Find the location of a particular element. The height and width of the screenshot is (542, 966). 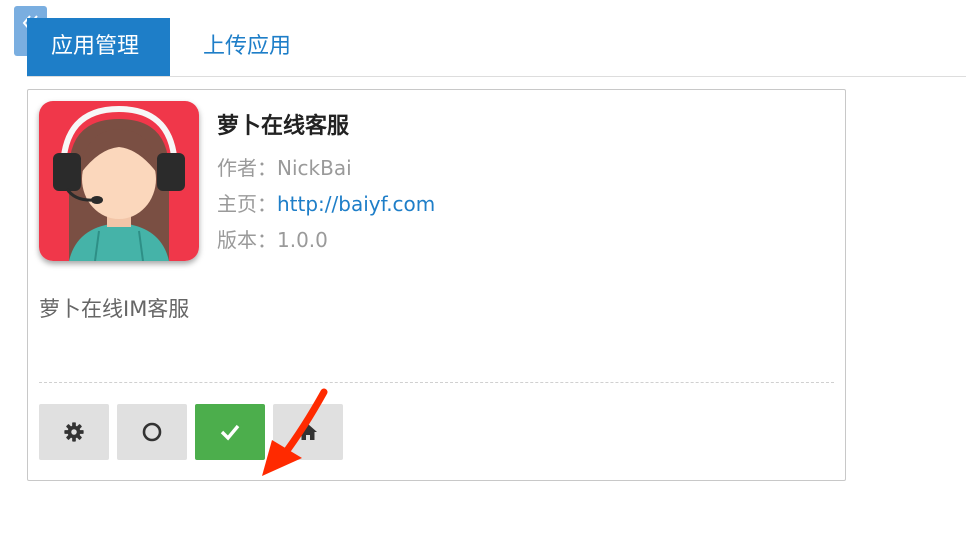

headset-avatar-icon is located at coordinates (119, 181).